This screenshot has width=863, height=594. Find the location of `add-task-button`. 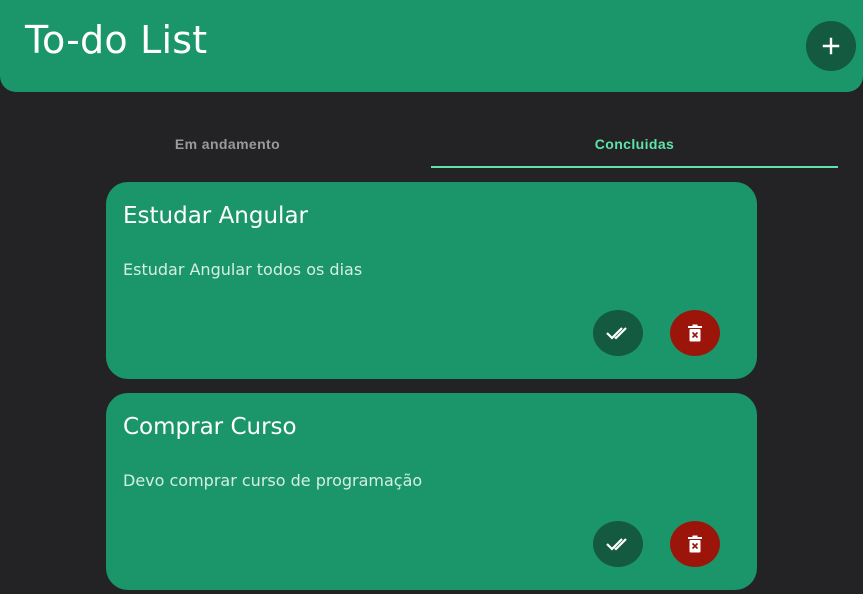

add-task-button is located at coordinates (831, 46).